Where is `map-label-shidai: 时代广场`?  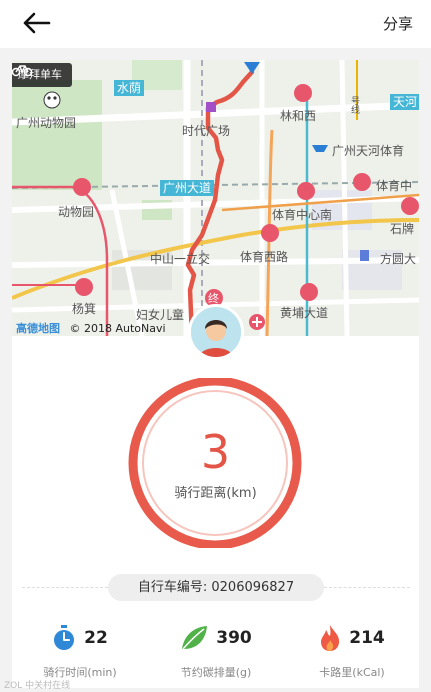
map-label-shidai: 时代广场 is located at coordinates (206, 131).